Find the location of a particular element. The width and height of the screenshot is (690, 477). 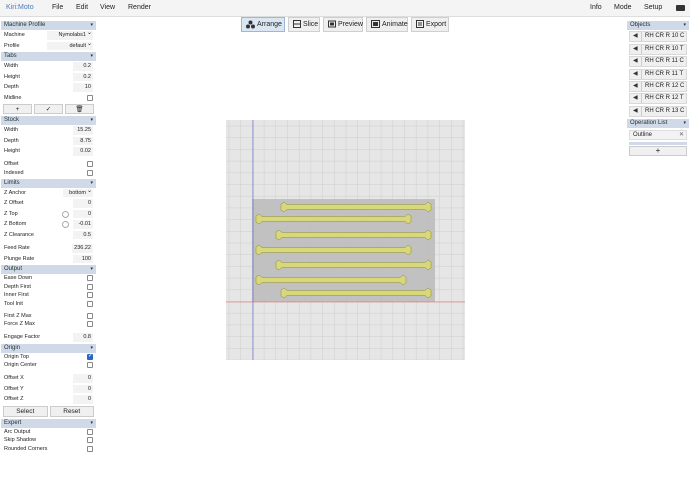

section-stock: Stock ▾ is located at coordinates (48, 120).